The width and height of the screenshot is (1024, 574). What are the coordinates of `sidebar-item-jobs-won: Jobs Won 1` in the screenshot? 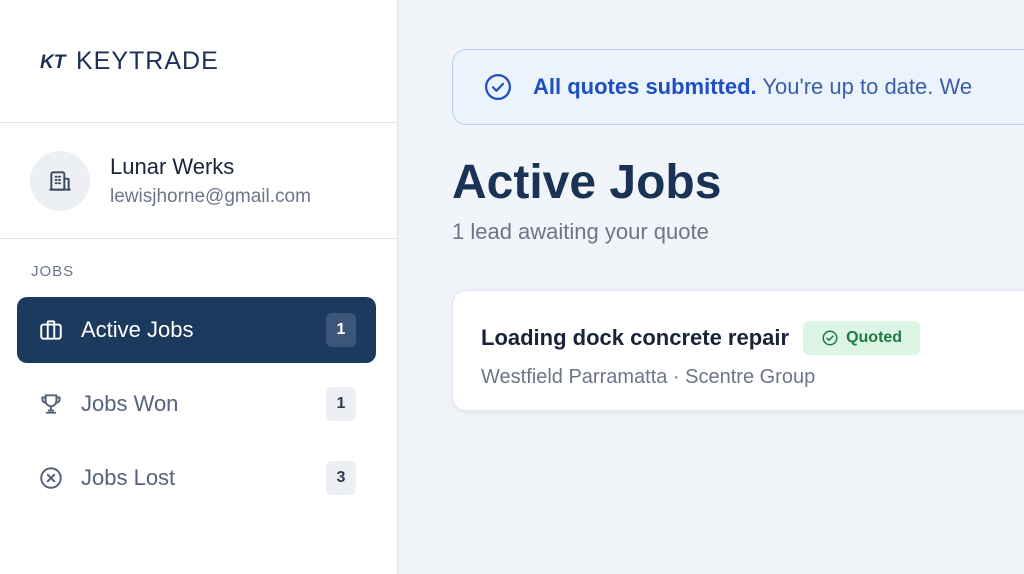 It's located at (196, 404).